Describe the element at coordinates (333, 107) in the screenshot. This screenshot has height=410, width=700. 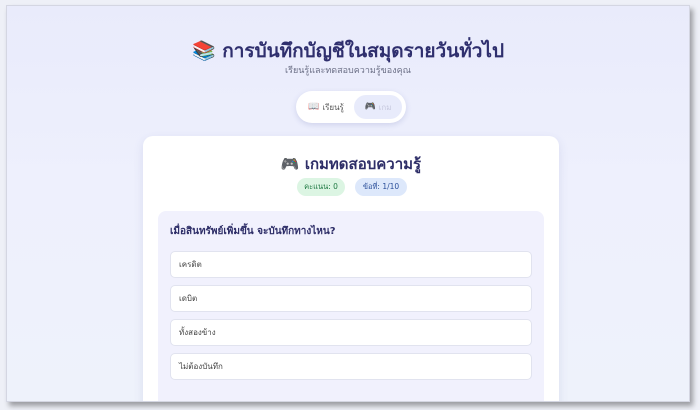
I see `tab-learn-label: เรียนรู้` at that location.